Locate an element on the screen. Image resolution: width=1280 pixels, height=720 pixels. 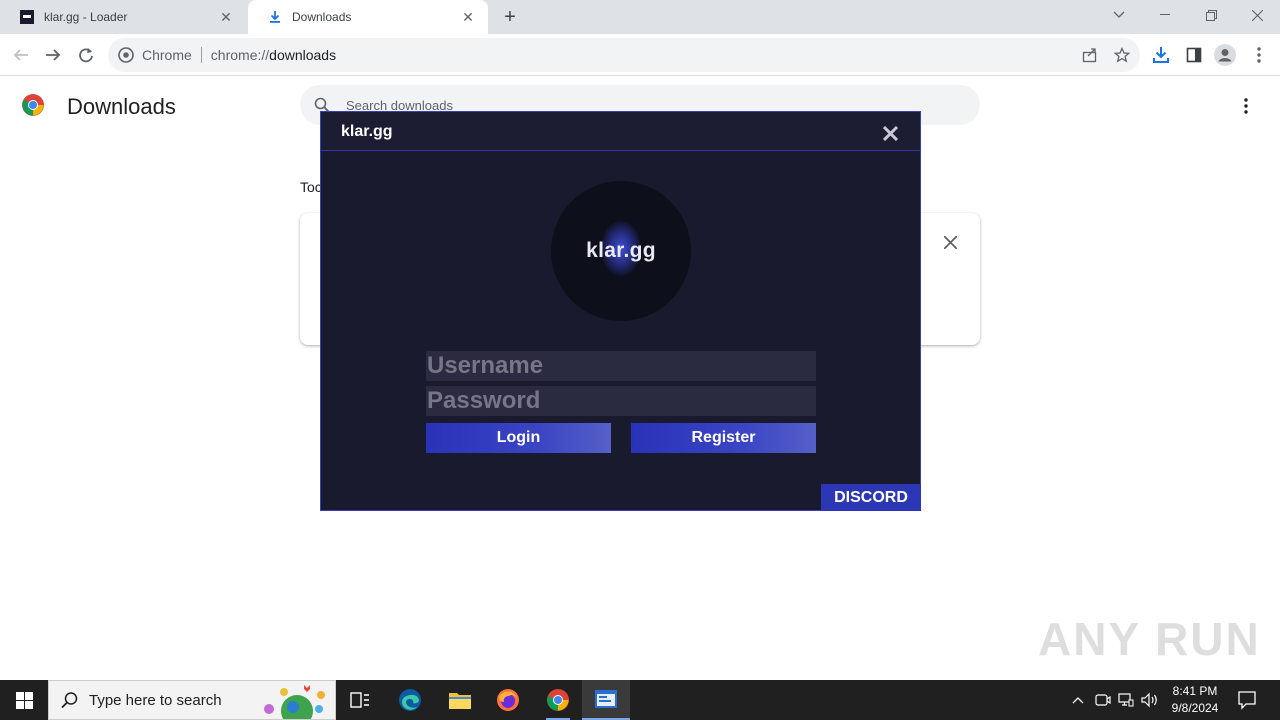
password-field is located at coordinates (621, 401).